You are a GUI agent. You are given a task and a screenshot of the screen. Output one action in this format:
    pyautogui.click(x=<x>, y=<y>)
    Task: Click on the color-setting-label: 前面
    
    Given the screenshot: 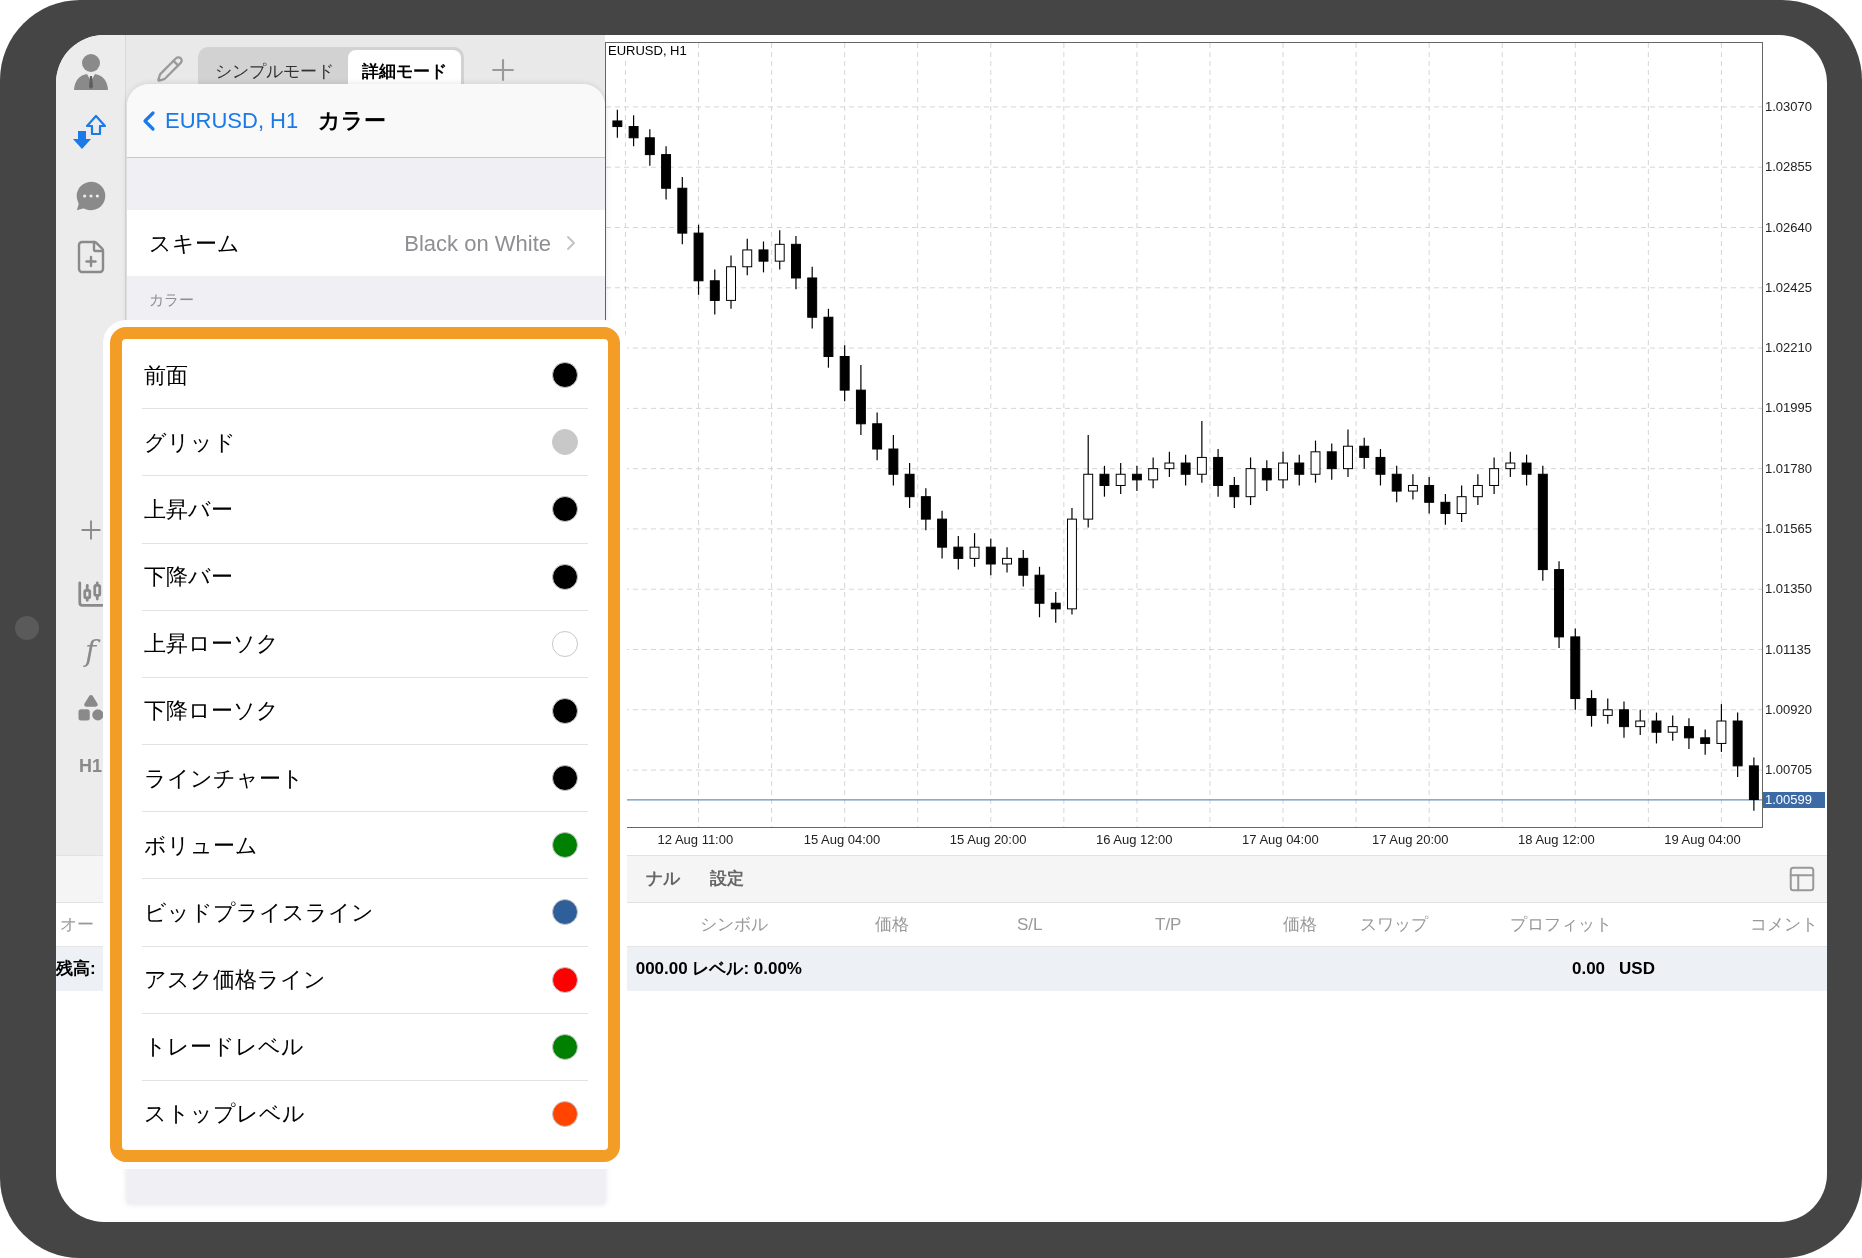 What is the action you would take?
    pyautogui.click(x=166, y=375)
    